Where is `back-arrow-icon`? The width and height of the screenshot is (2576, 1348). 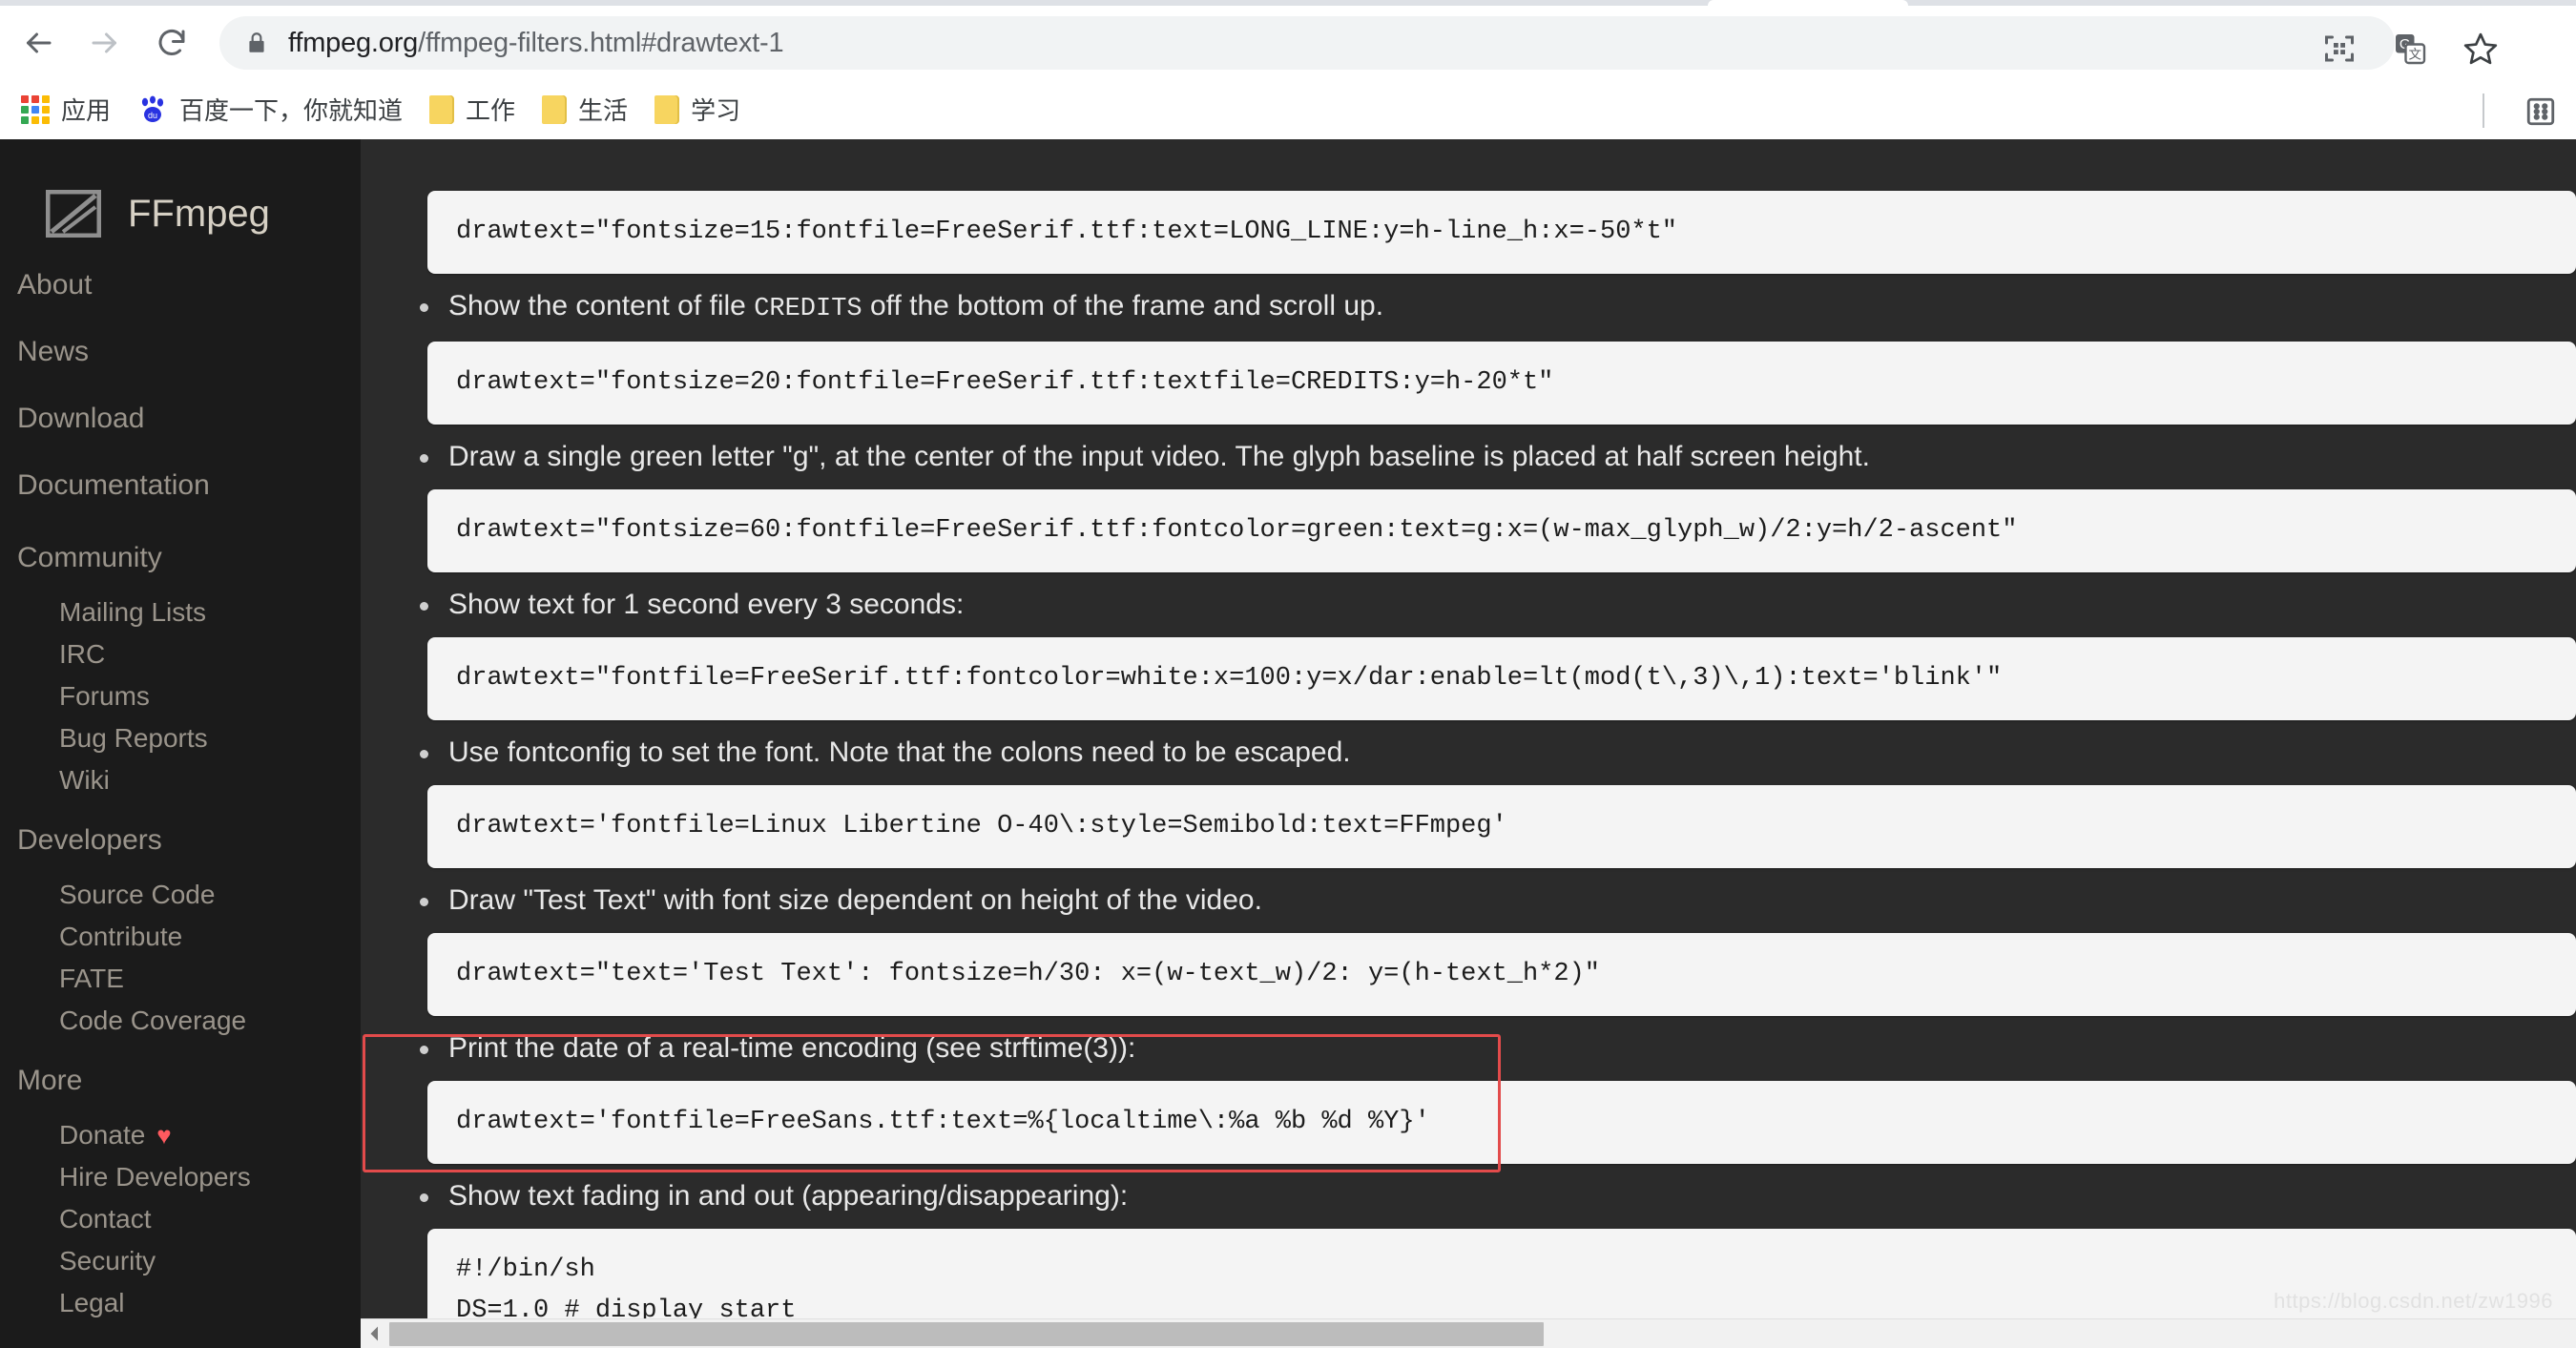
back-arrow-icon is located at coordinates (38, 42).